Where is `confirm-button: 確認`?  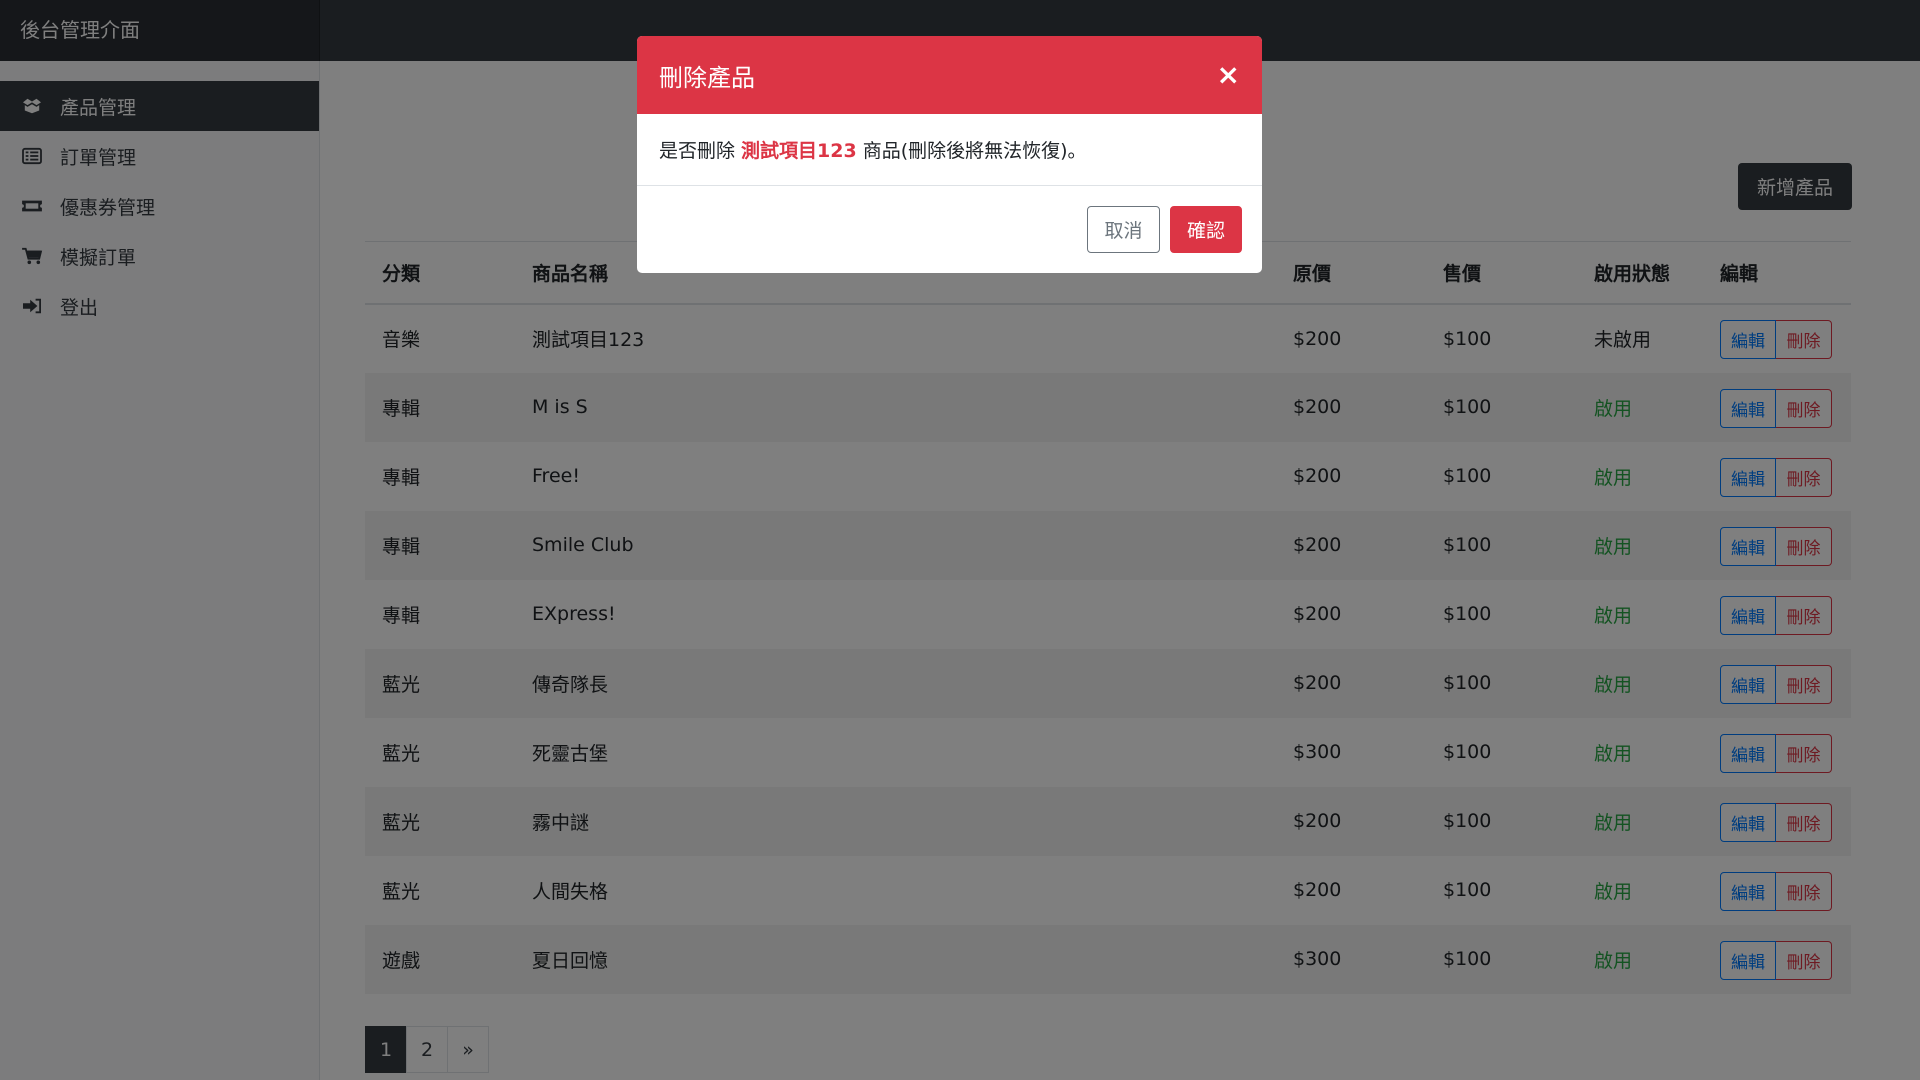
confirm-button: 確認 is located at coordinates (1206, 229).